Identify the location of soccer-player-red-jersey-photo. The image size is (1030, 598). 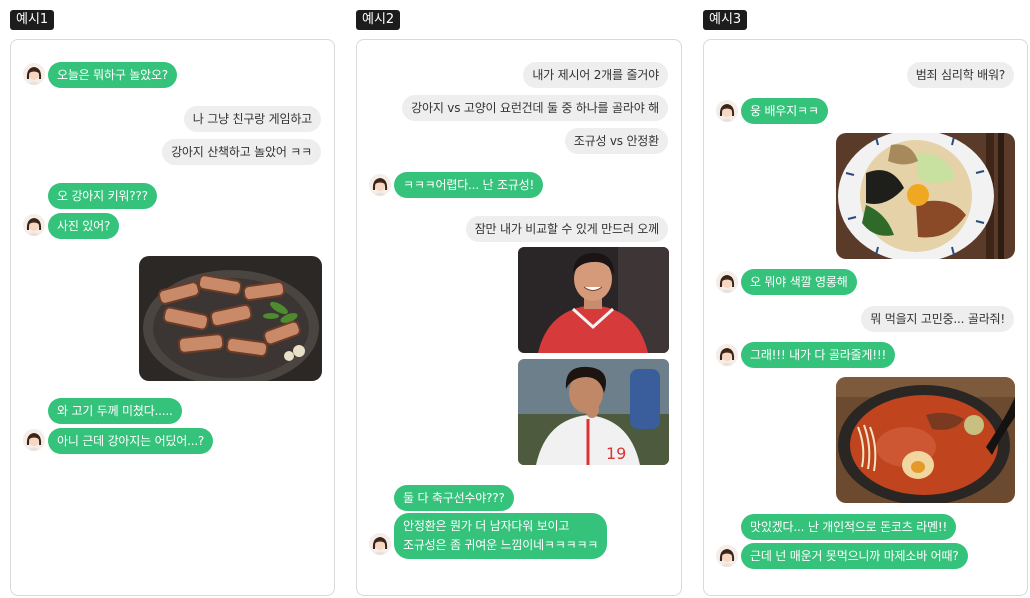
(593, 300).